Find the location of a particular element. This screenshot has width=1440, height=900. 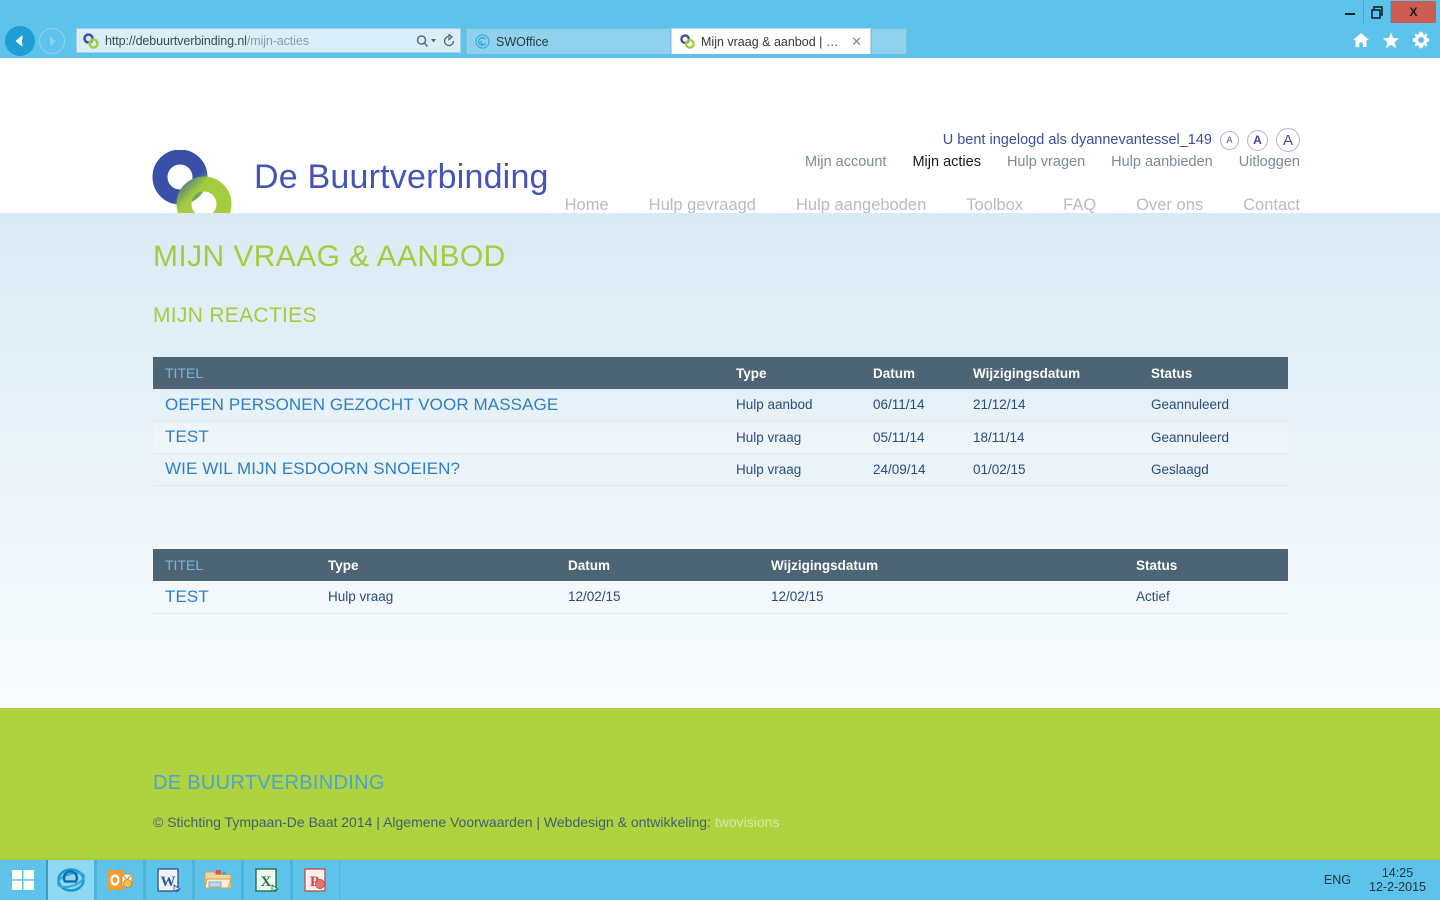

footer-sep-2: | is located at coordinates (538, 822).